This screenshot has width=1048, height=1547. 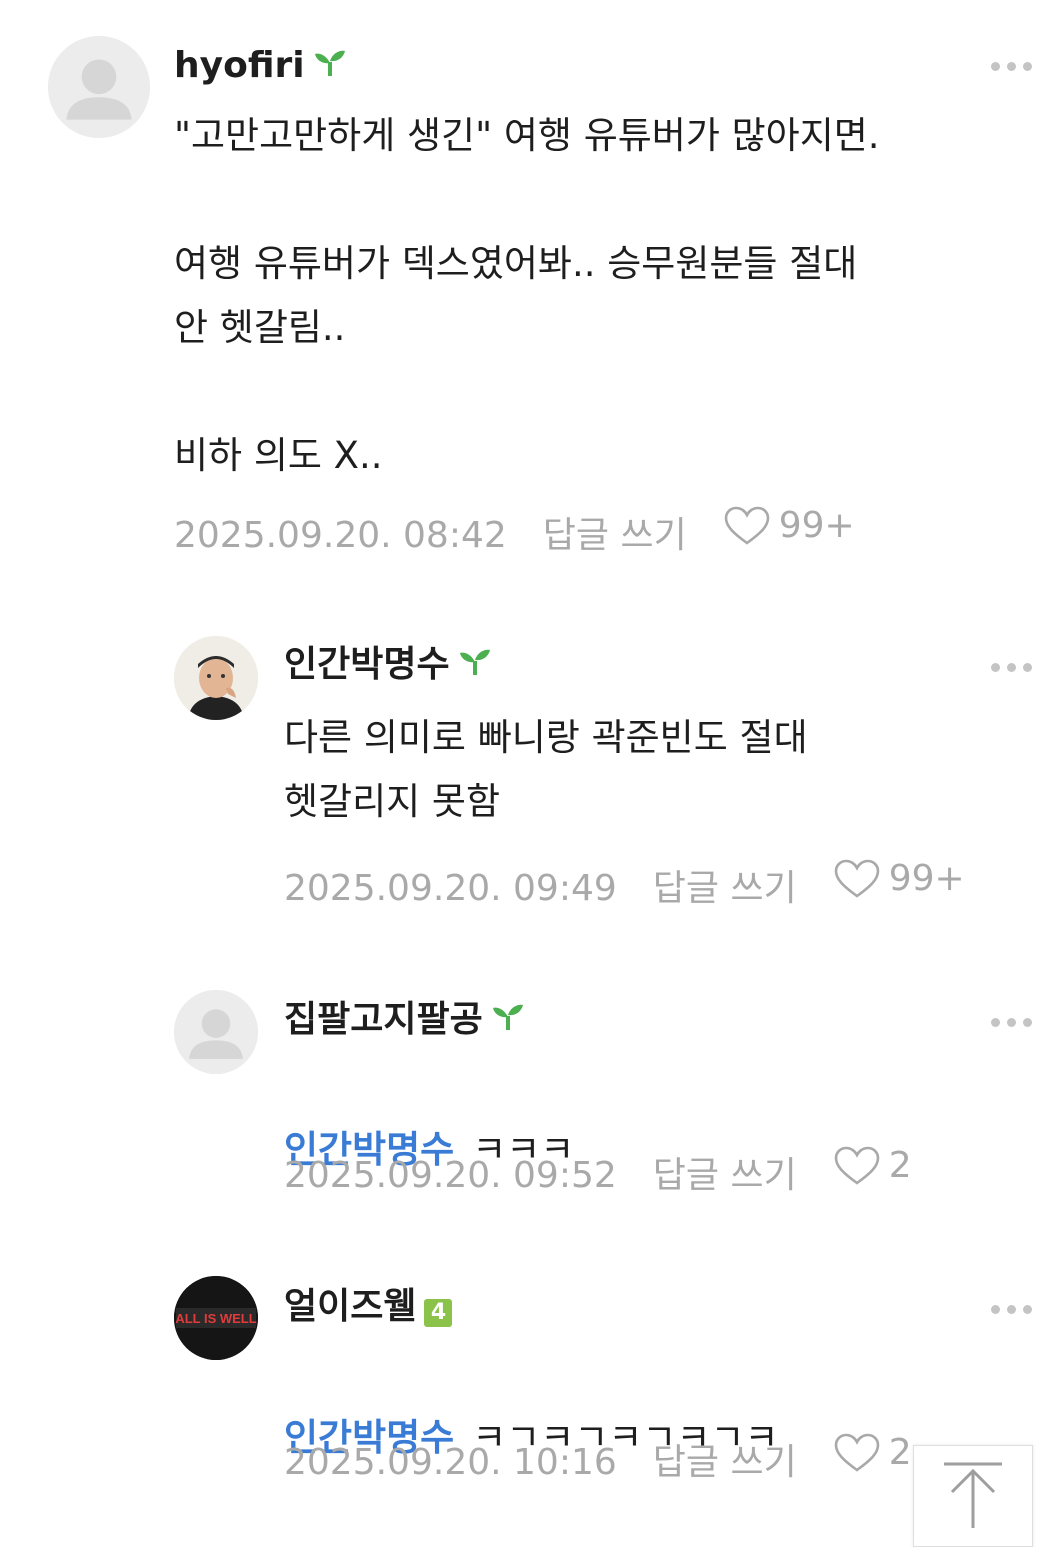 I want to click on comment-date: 2025.09.20. 09:52, so click(x=450, y=1175).